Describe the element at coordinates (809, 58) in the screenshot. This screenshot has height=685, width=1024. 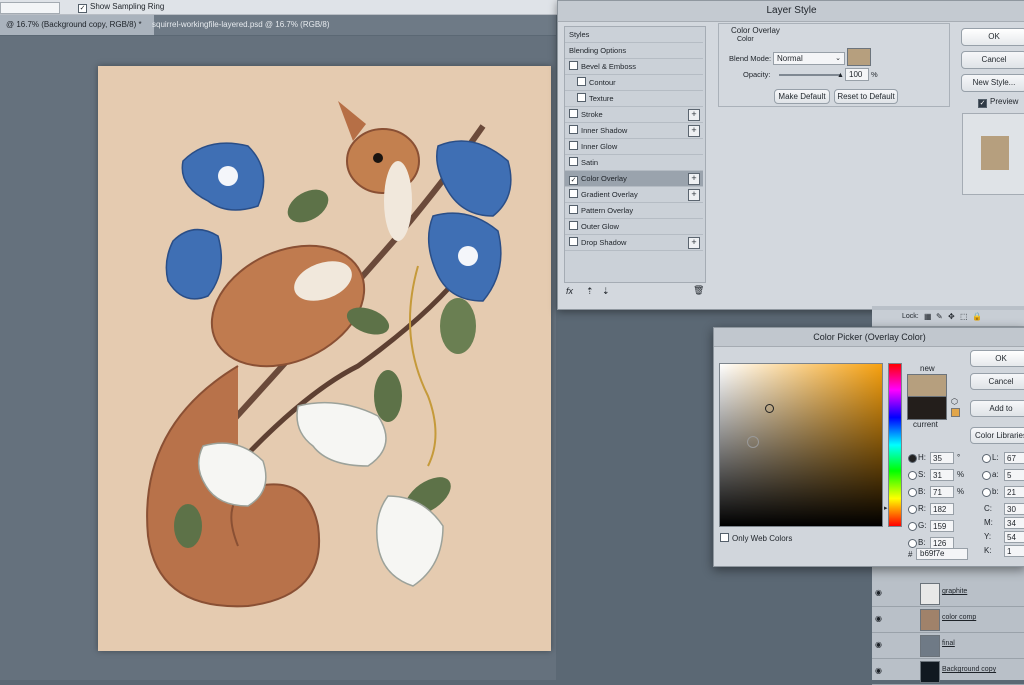
I see `blend-mode-select: Normal ⌄` at that location.